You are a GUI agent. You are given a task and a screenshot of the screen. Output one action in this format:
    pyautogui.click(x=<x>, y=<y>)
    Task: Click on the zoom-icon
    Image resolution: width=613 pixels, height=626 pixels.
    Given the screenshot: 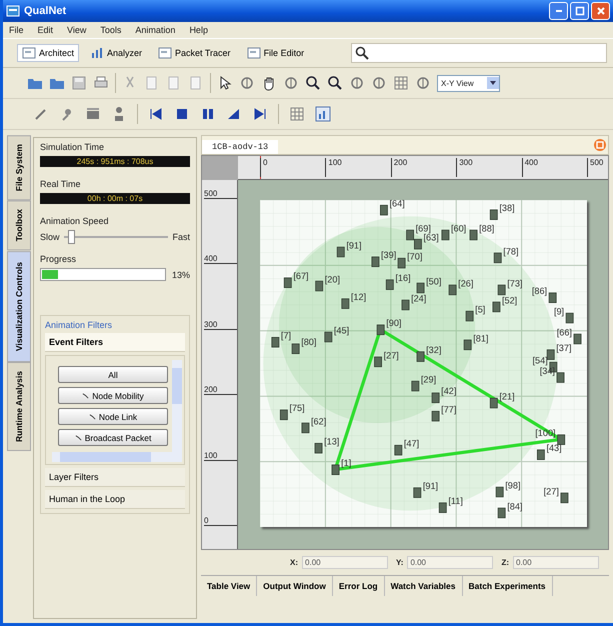 What is the action you would take?
    pyautogui.click(x=313, y=83)
    